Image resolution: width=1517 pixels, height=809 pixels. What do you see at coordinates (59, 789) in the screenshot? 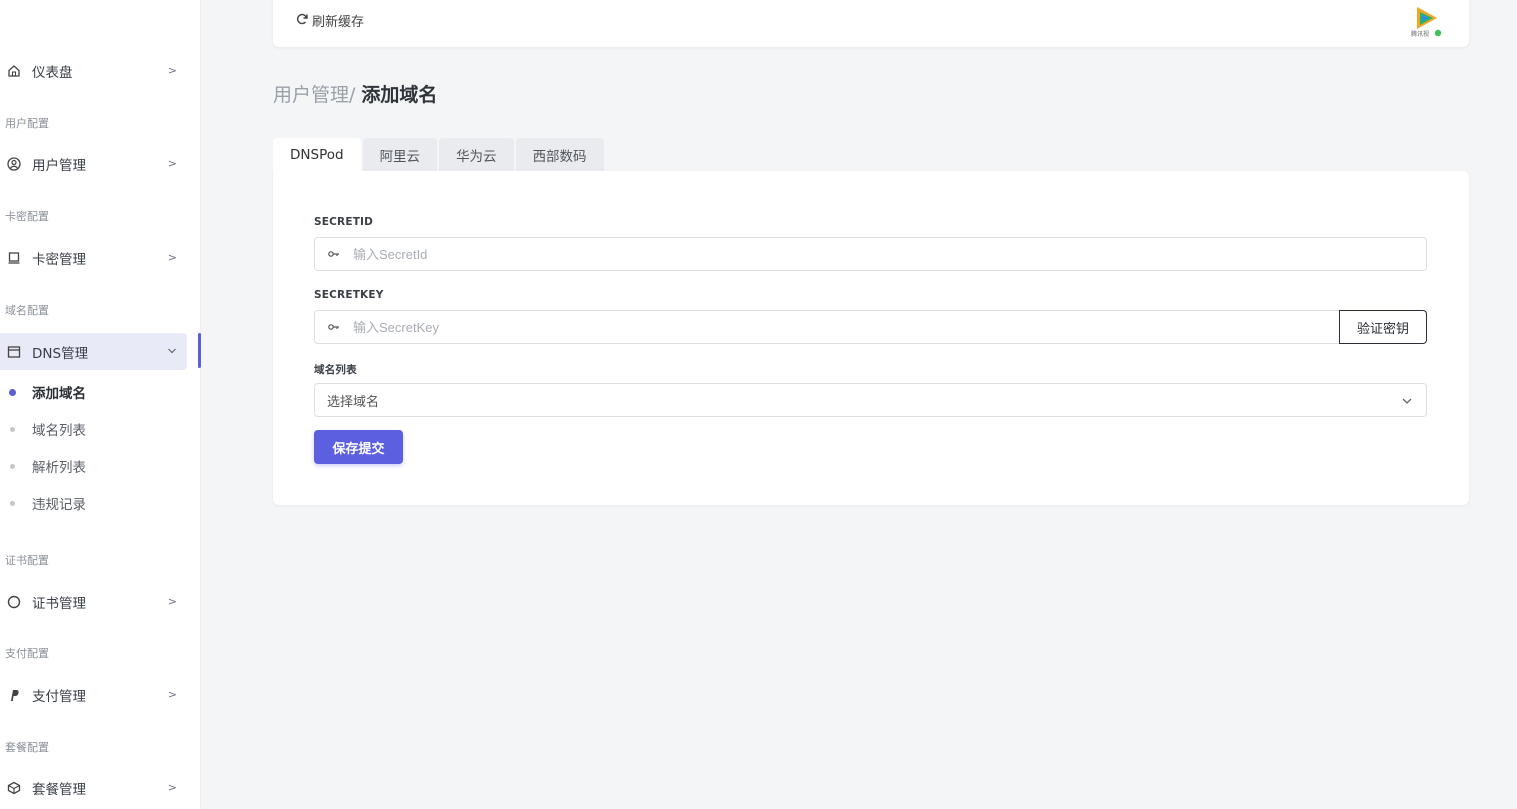
I see `sidebar-item-label: 套餐管理` at bounding box center [59, 789].